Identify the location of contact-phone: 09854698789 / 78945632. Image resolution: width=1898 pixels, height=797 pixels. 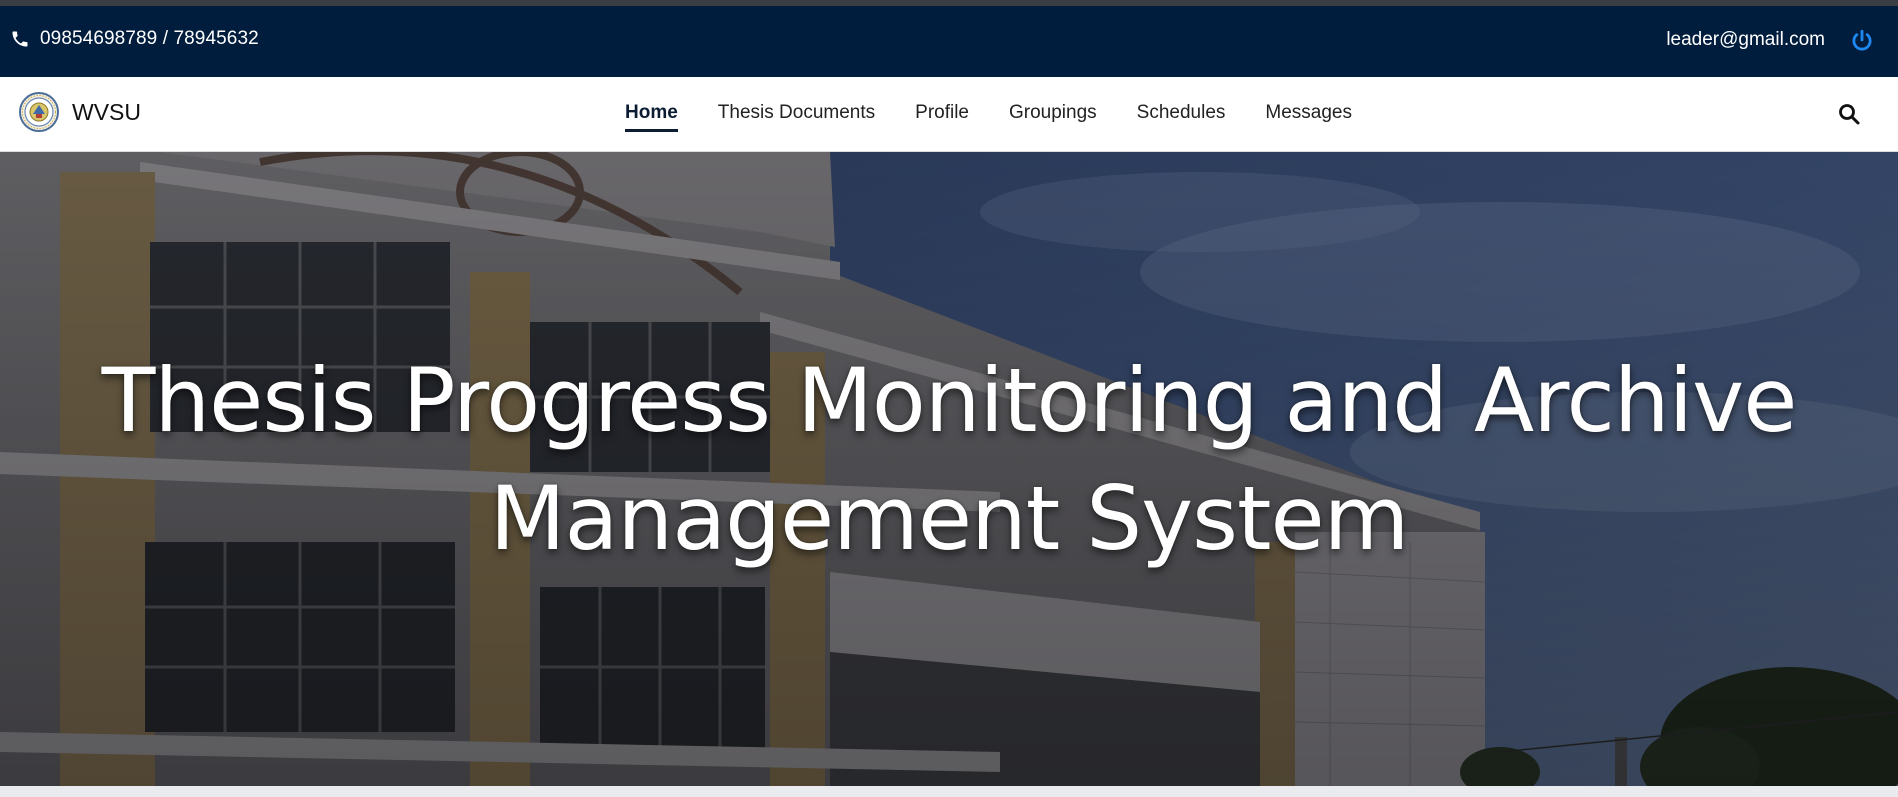
(134, 39).